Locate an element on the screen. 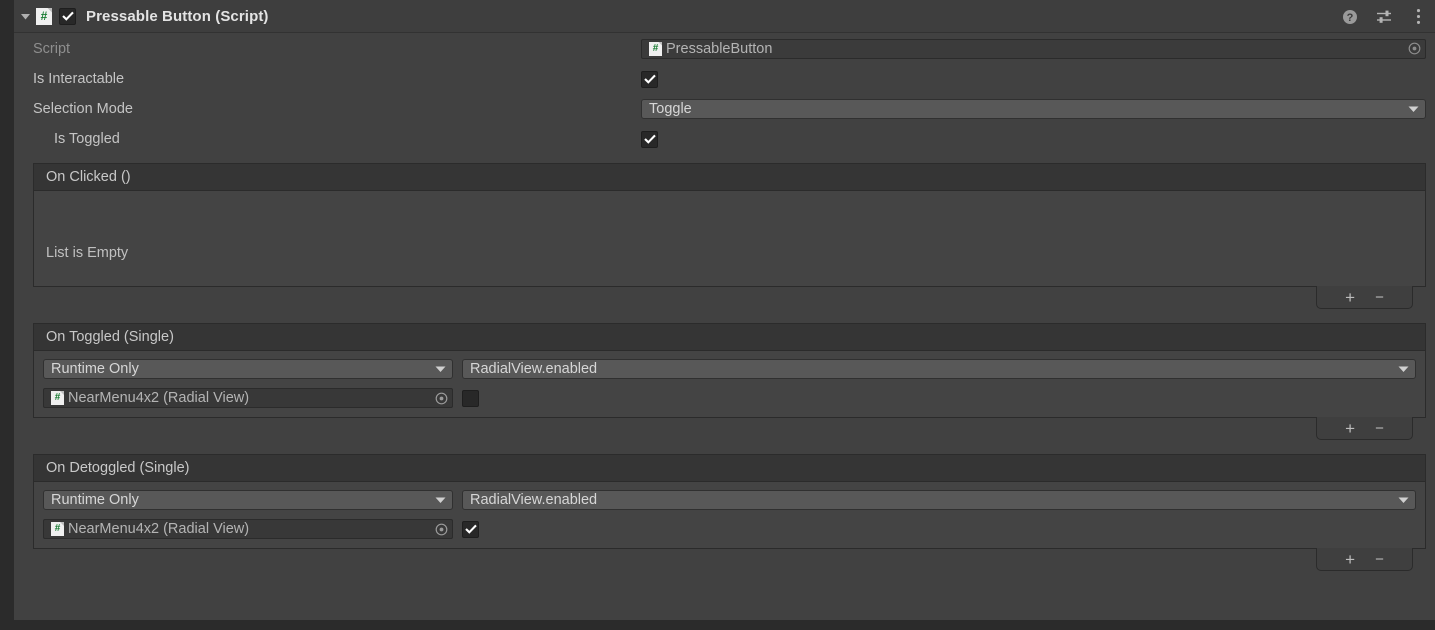  preset-settings-icon is located at coordinates (1384, 17).